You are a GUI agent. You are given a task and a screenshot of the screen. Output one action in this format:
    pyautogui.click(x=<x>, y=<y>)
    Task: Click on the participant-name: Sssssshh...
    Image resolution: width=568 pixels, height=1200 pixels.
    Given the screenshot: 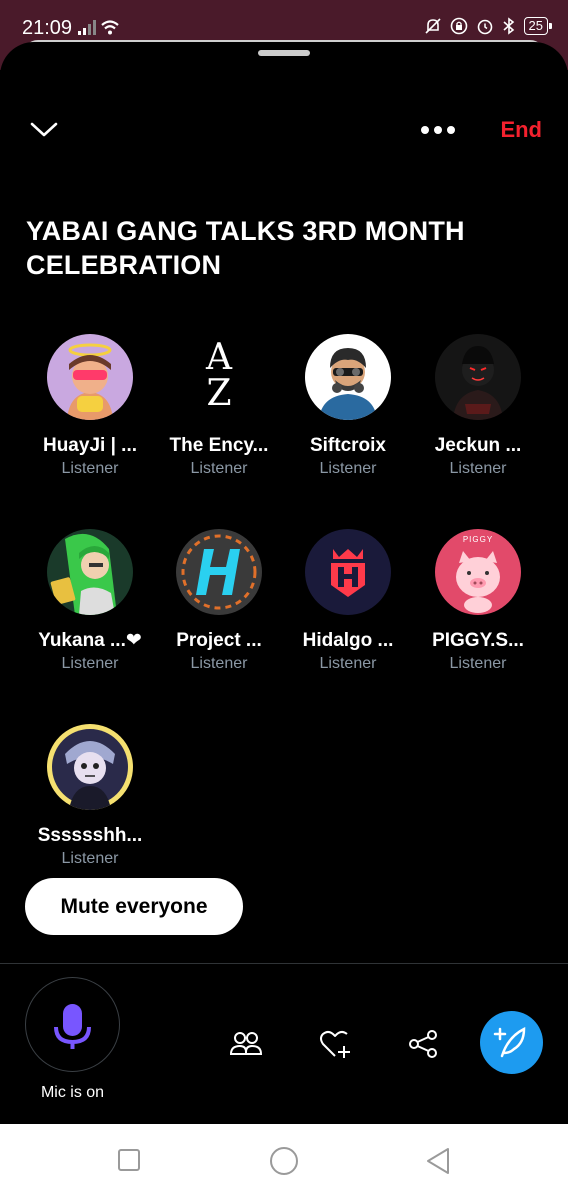 What is the action you would take?
    pyautogui.click(x=90, y=835)
    